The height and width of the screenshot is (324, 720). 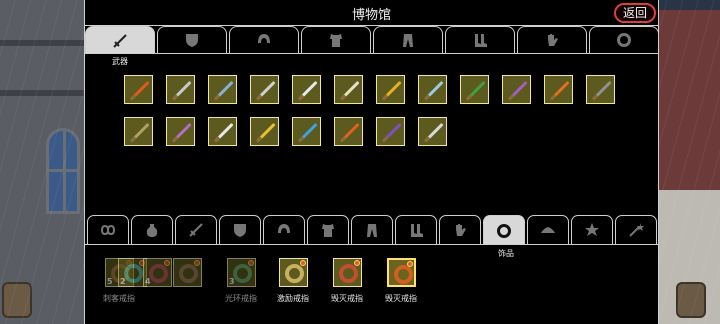 I want to click on bottom-tab-potion, so click(x=152, y=229).